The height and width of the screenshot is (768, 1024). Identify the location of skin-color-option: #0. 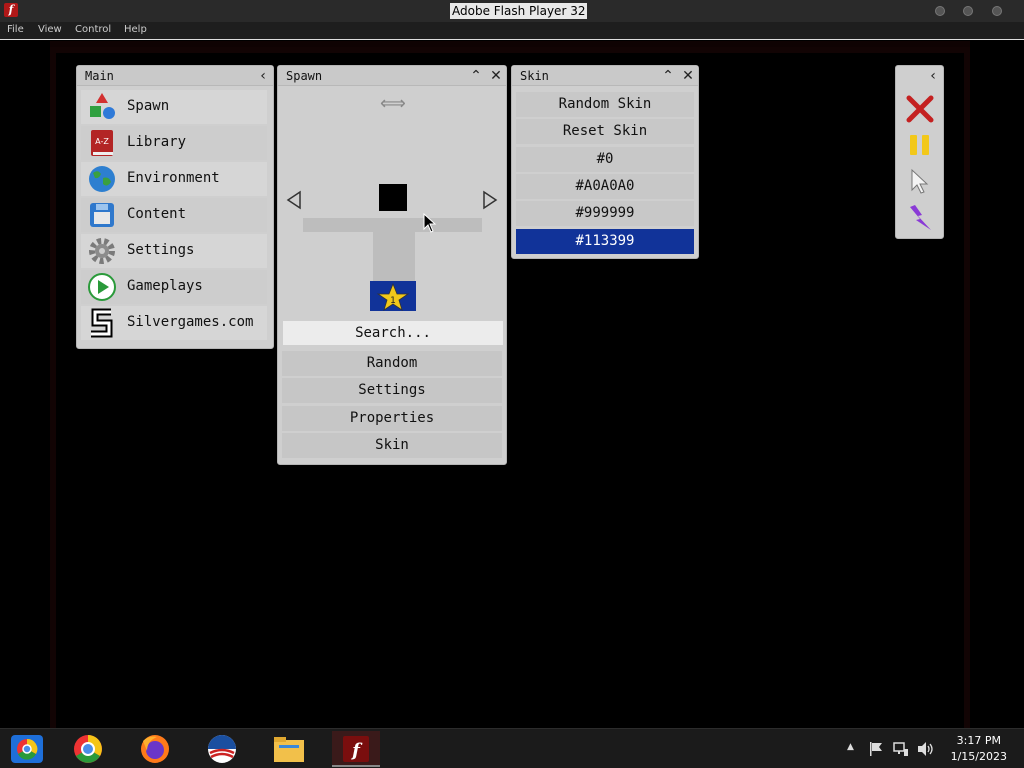
(605, 159).